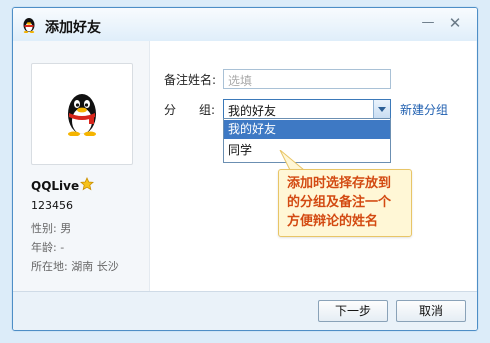 Image resolution: width=490 pixels, height=343 pixels. What do you see at coordinates (424, 109) in the screenshot?
I see `new-group-link: 新建分组` at bounding box center [424, 109].